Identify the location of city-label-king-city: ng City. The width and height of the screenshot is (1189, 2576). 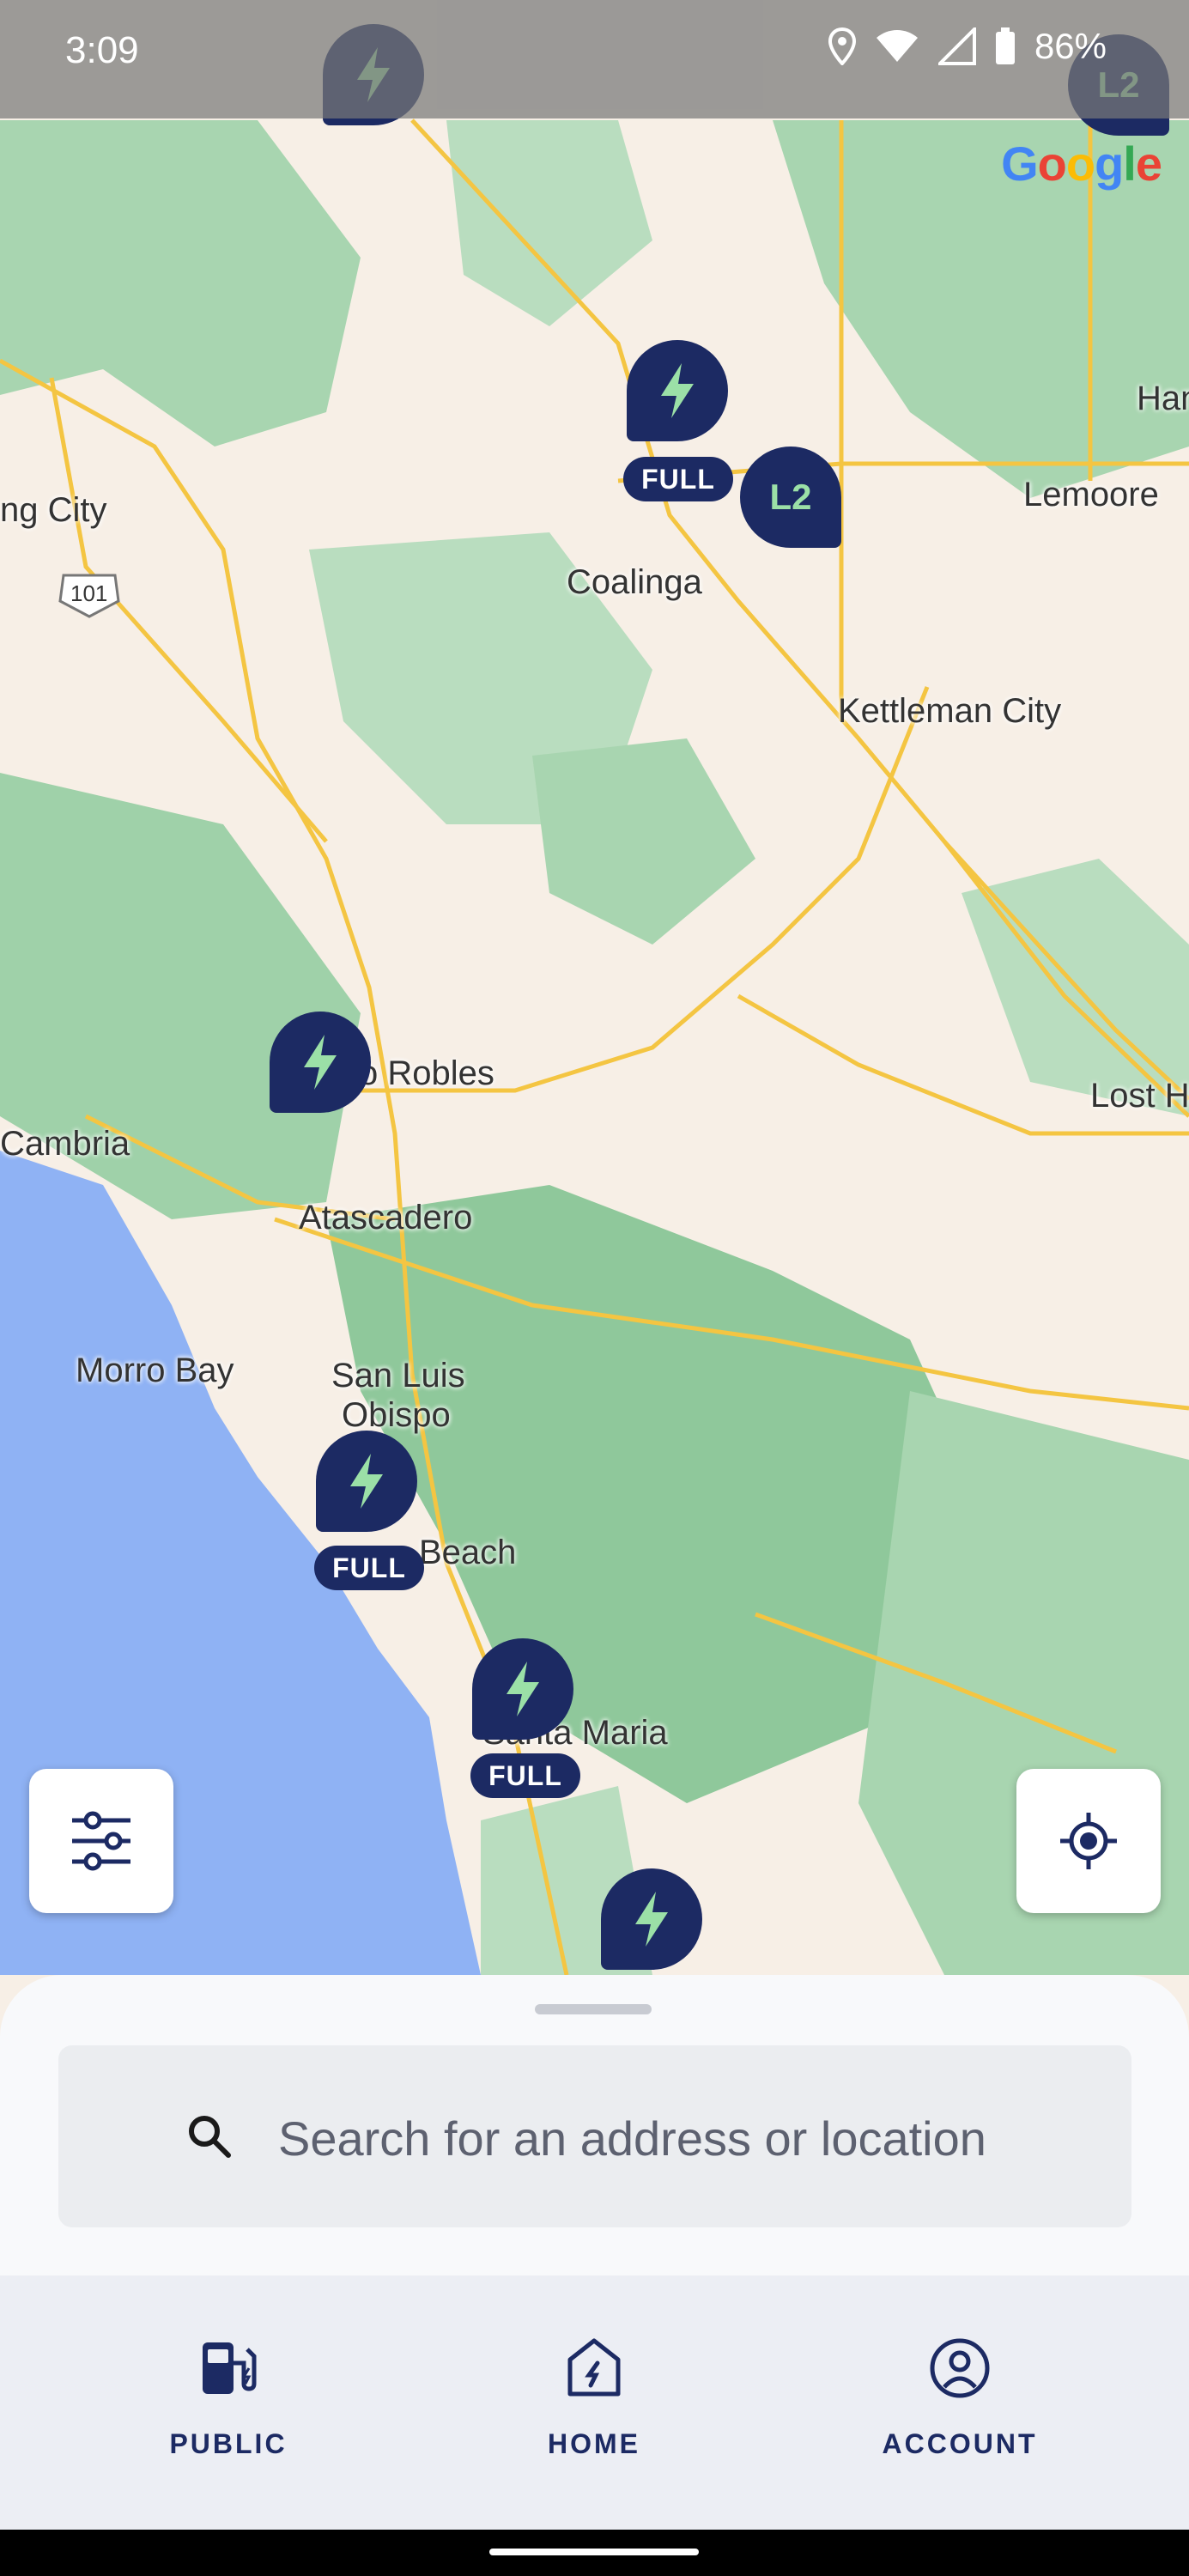
(53, 510).